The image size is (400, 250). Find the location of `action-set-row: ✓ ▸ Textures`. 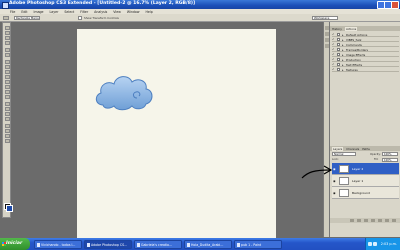

action-set-row: ✓ ▸ Textures is located at coordinates (365, 69).